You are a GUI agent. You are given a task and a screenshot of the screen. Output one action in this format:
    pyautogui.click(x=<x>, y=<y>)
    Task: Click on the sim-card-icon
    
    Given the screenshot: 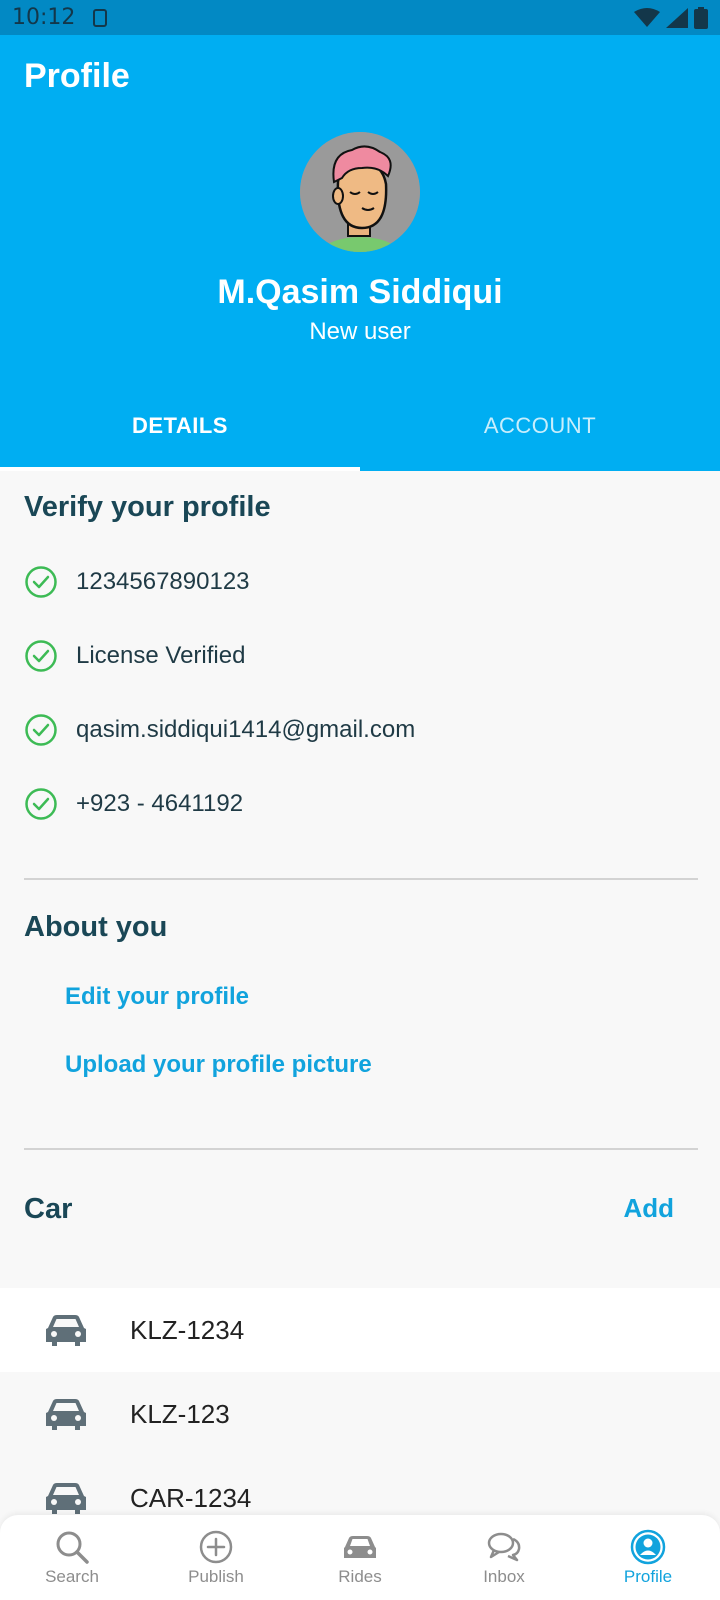 What is the action you would take?
    pyautogui.click(x=100, y=17)
    